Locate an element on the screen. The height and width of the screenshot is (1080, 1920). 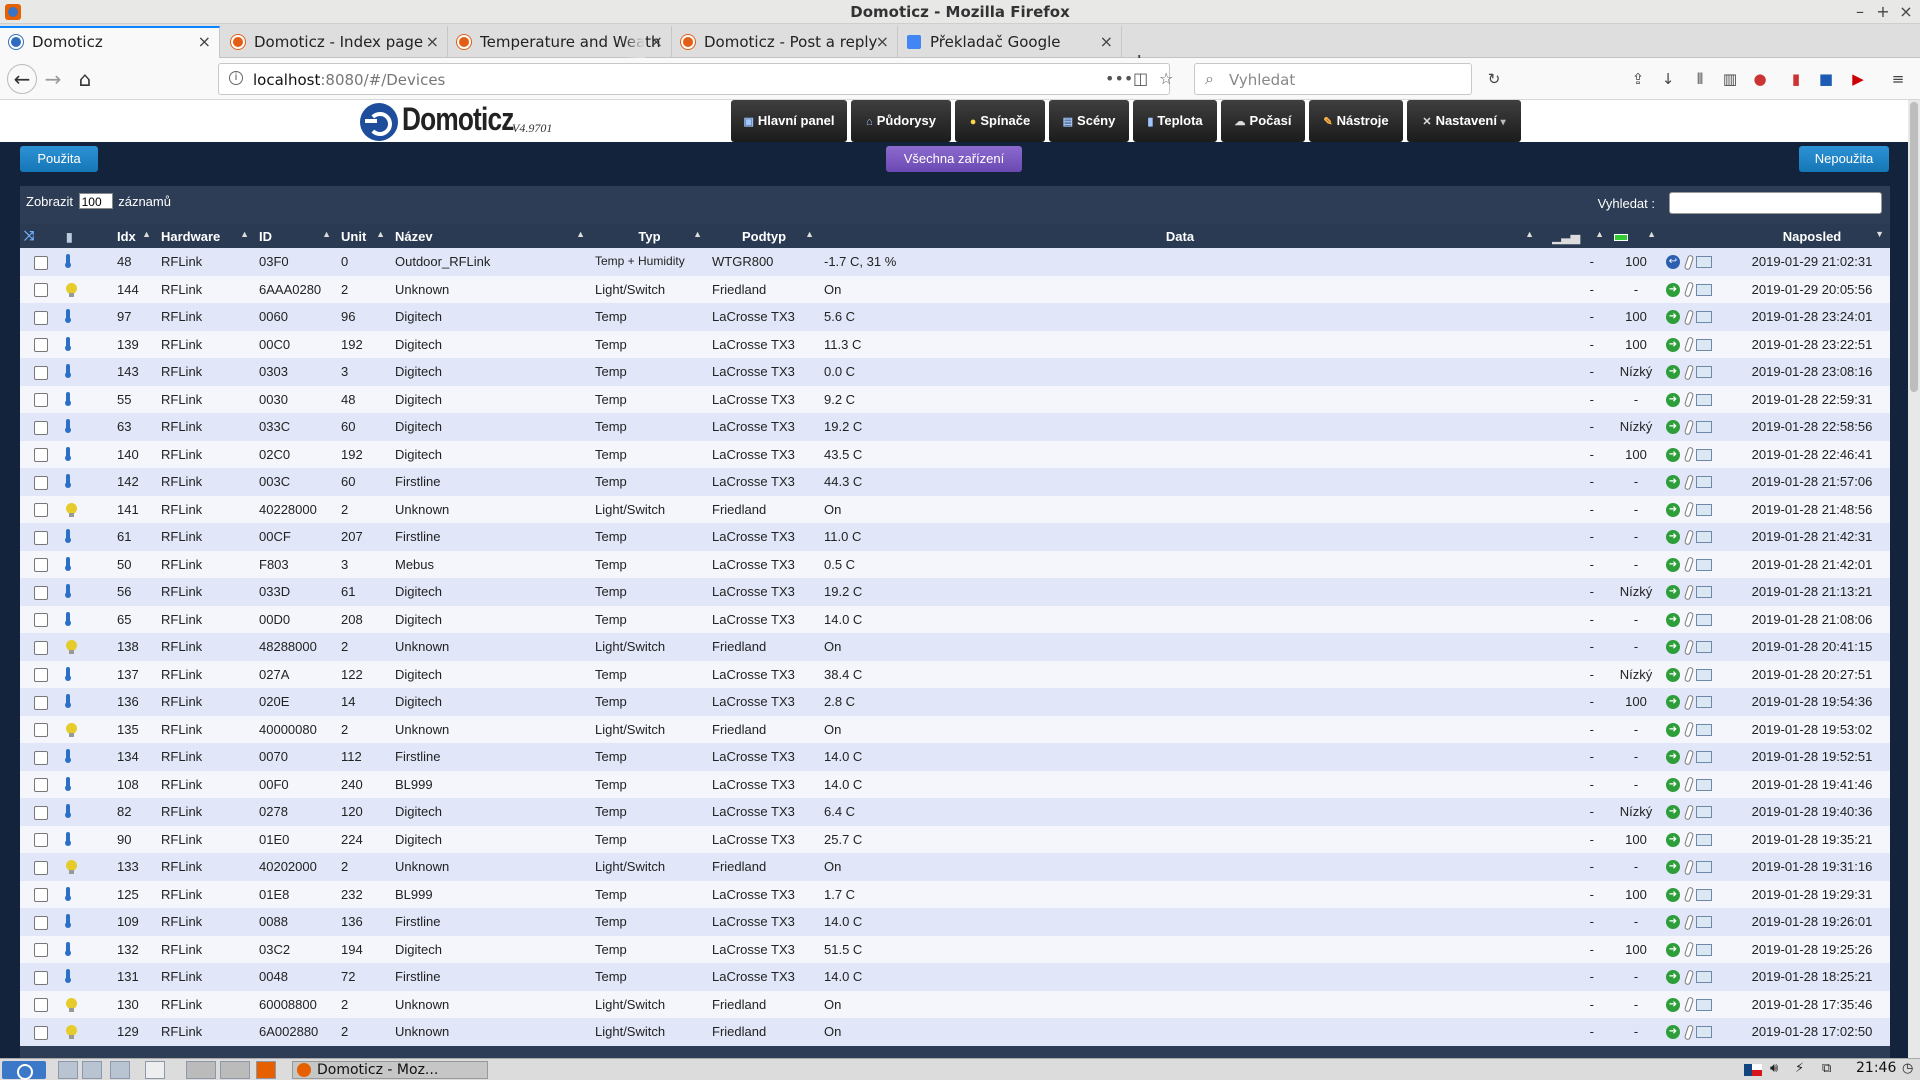
menu-floorplans: ⌂ Půdorysy is located at coordinates (901, 121).